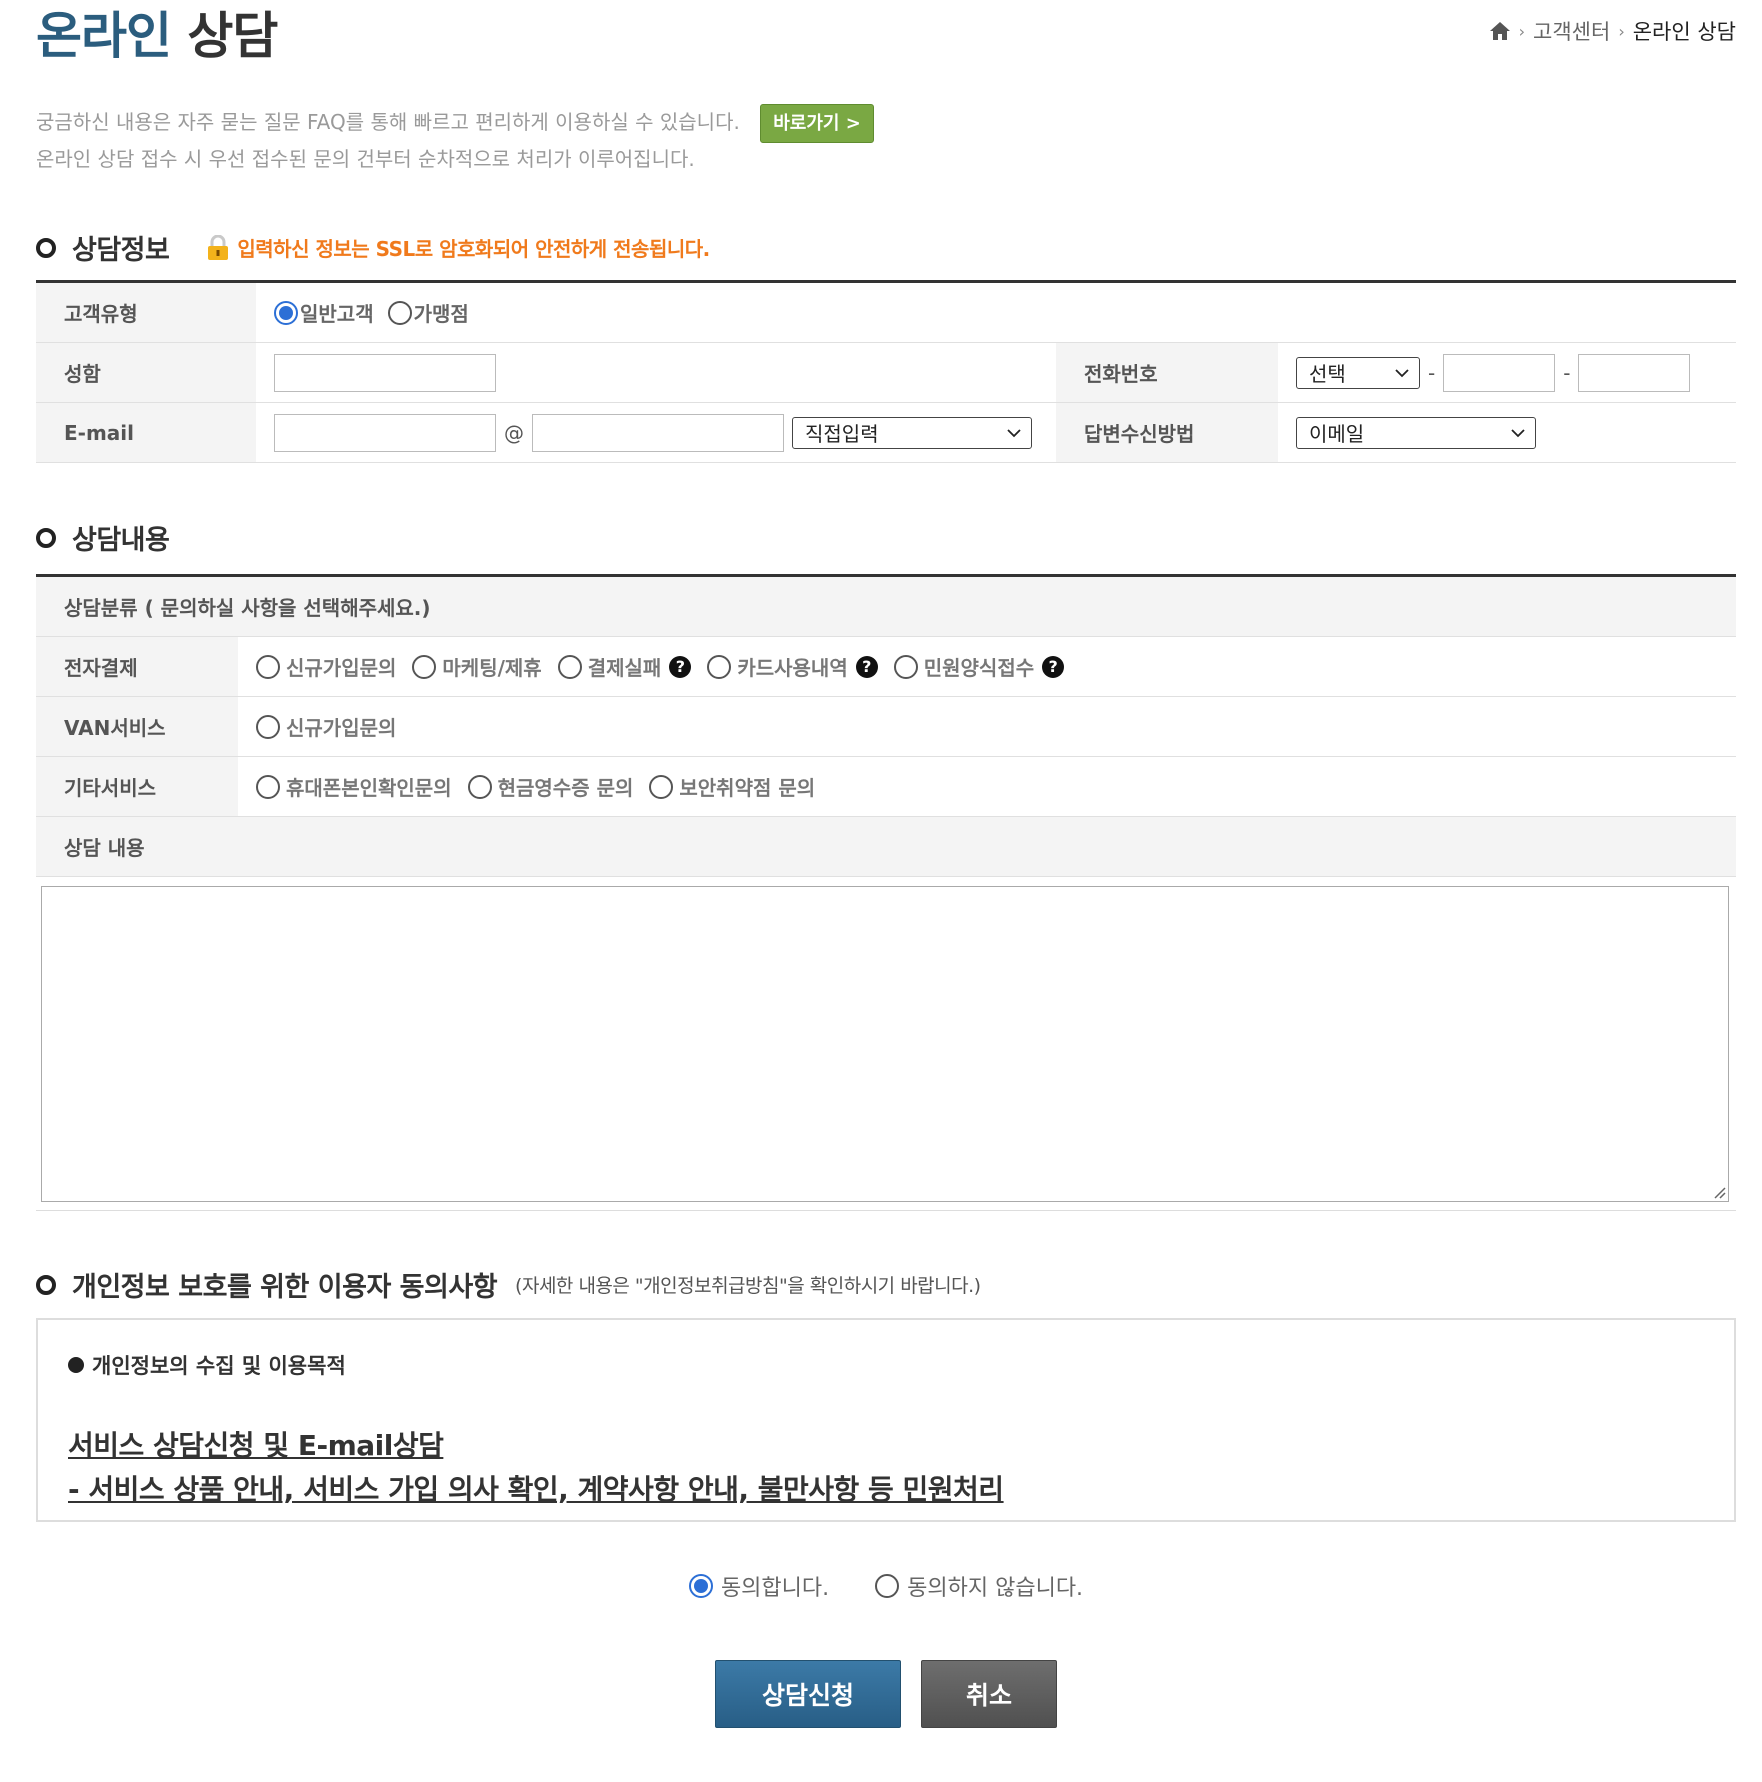 This screenshot has height=1782, width=1762. I want to click on email-domain-select-value: 직접입력, so click(842, 434).